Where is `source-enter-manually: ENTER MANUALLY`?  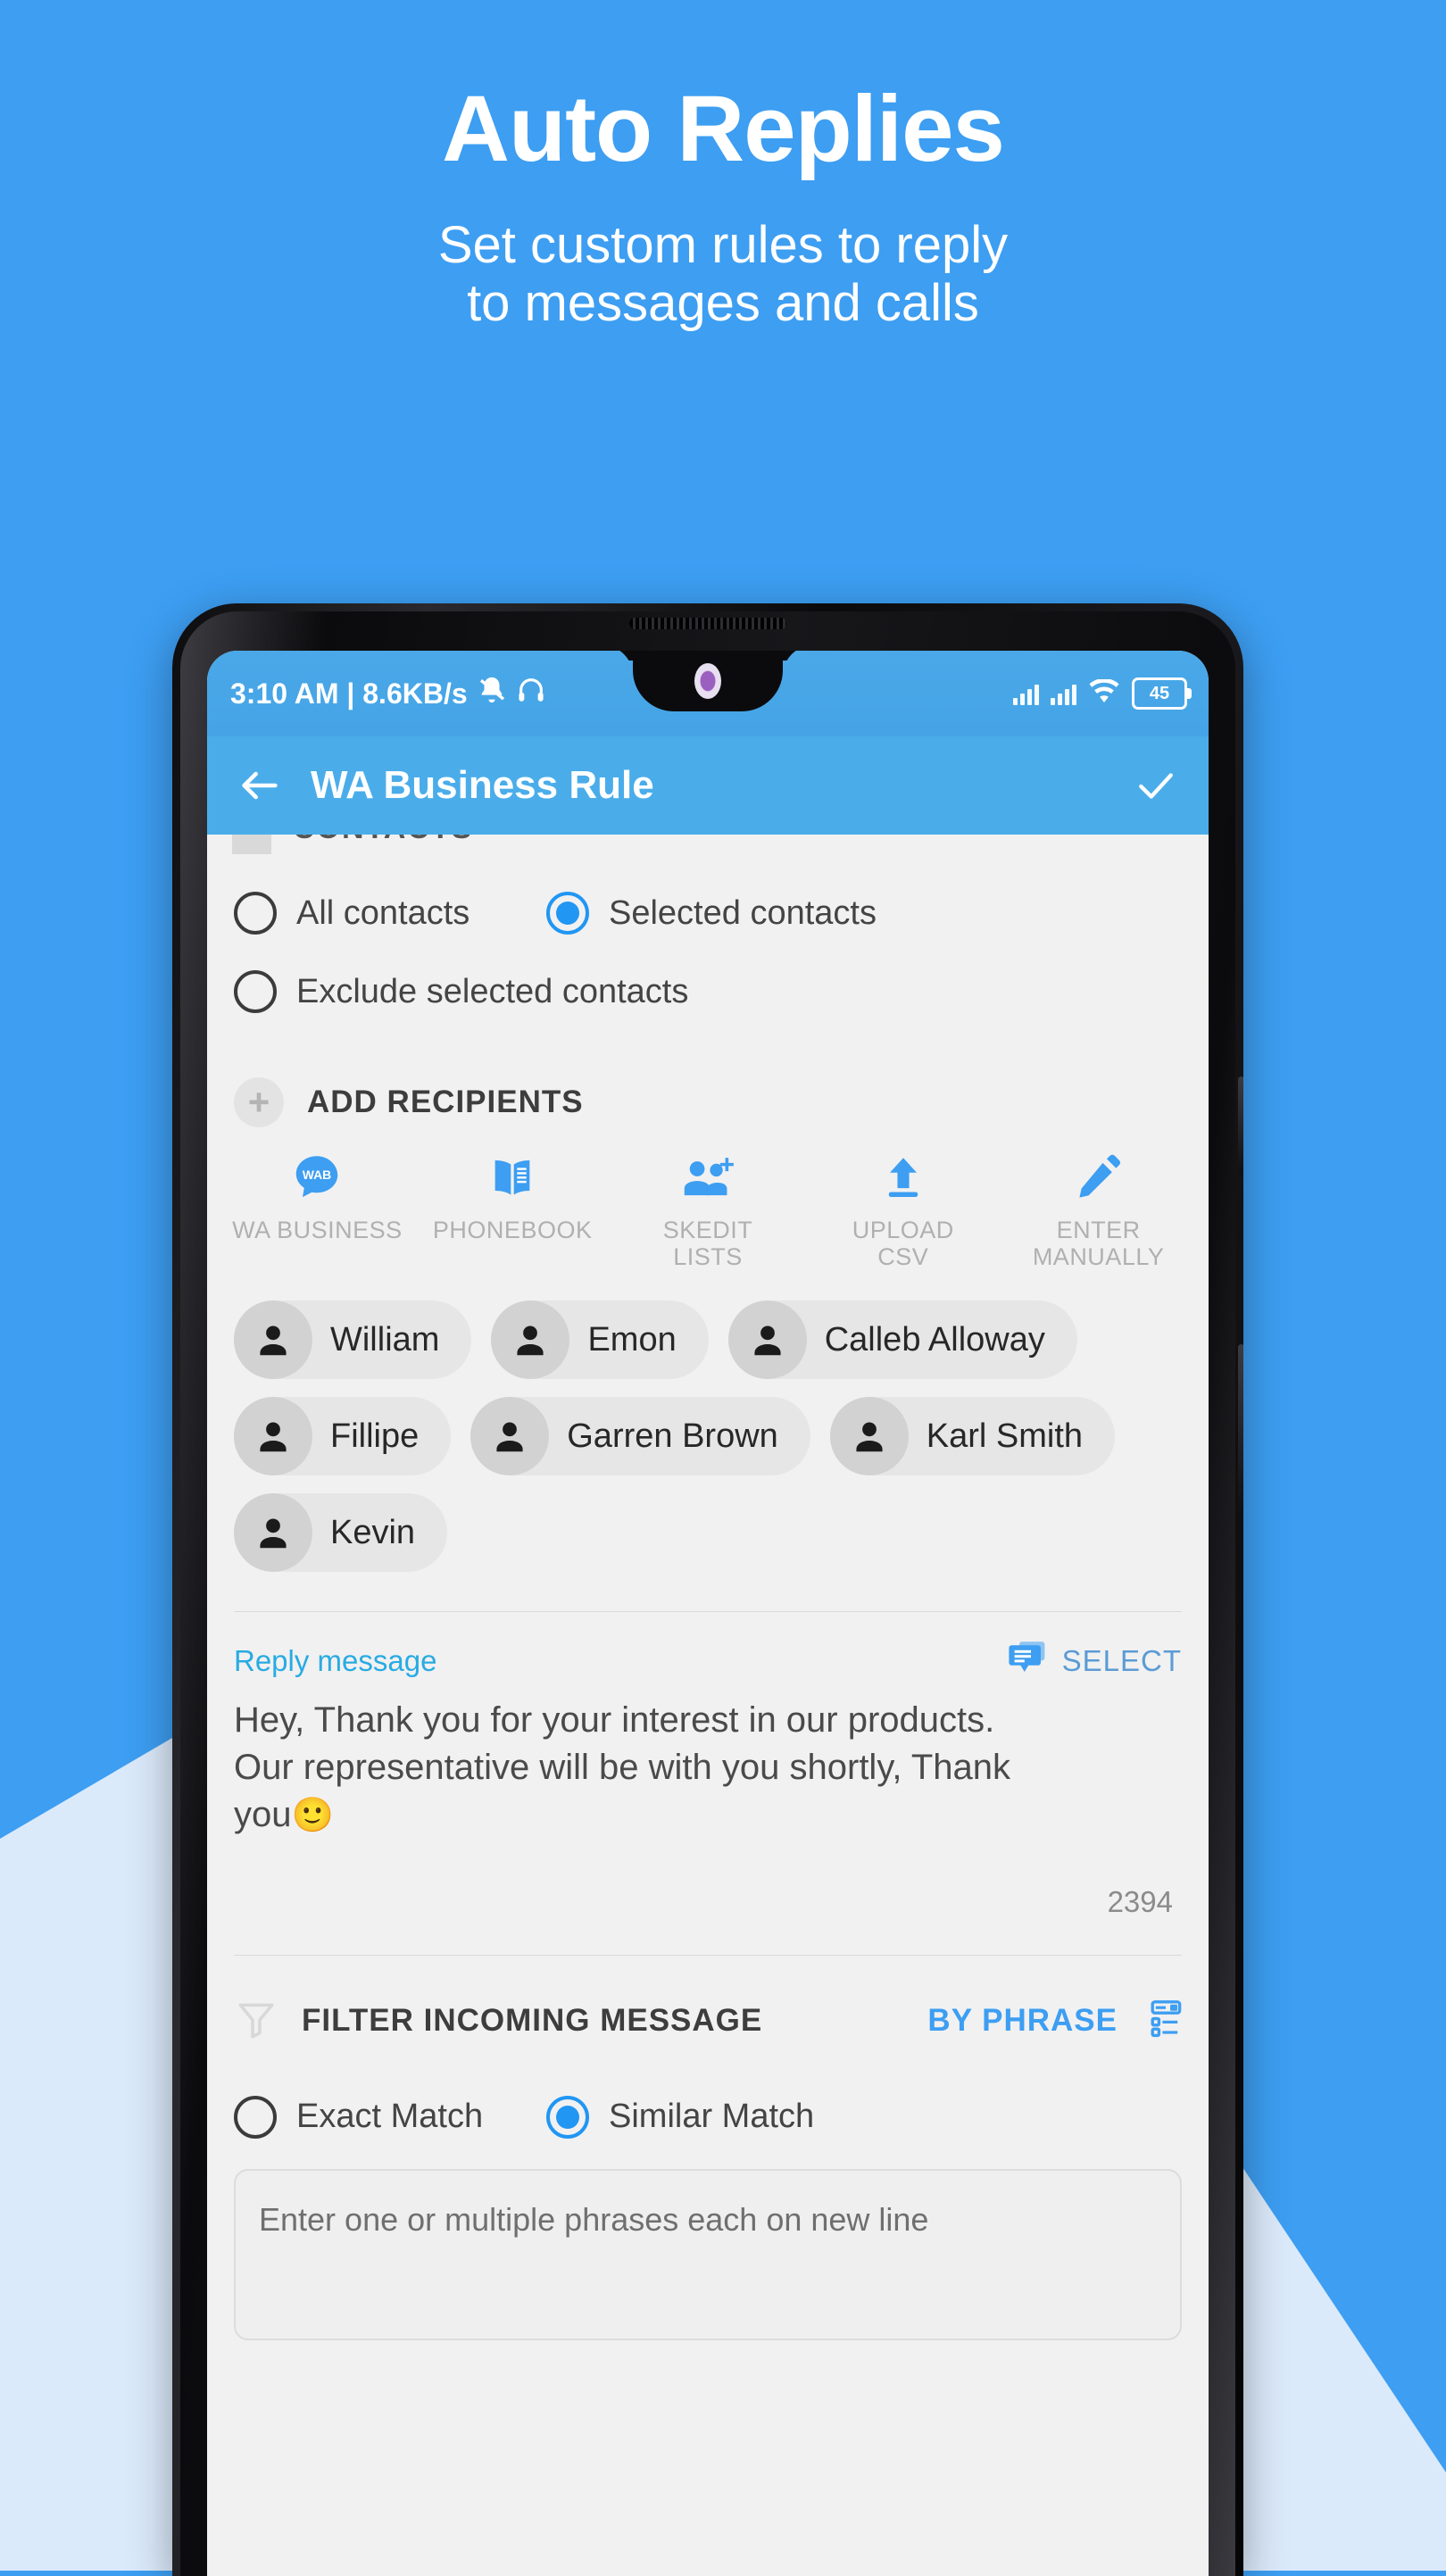
source-enter-manually: ENTER MANUALLY is located at coordinates (1098, 1210).